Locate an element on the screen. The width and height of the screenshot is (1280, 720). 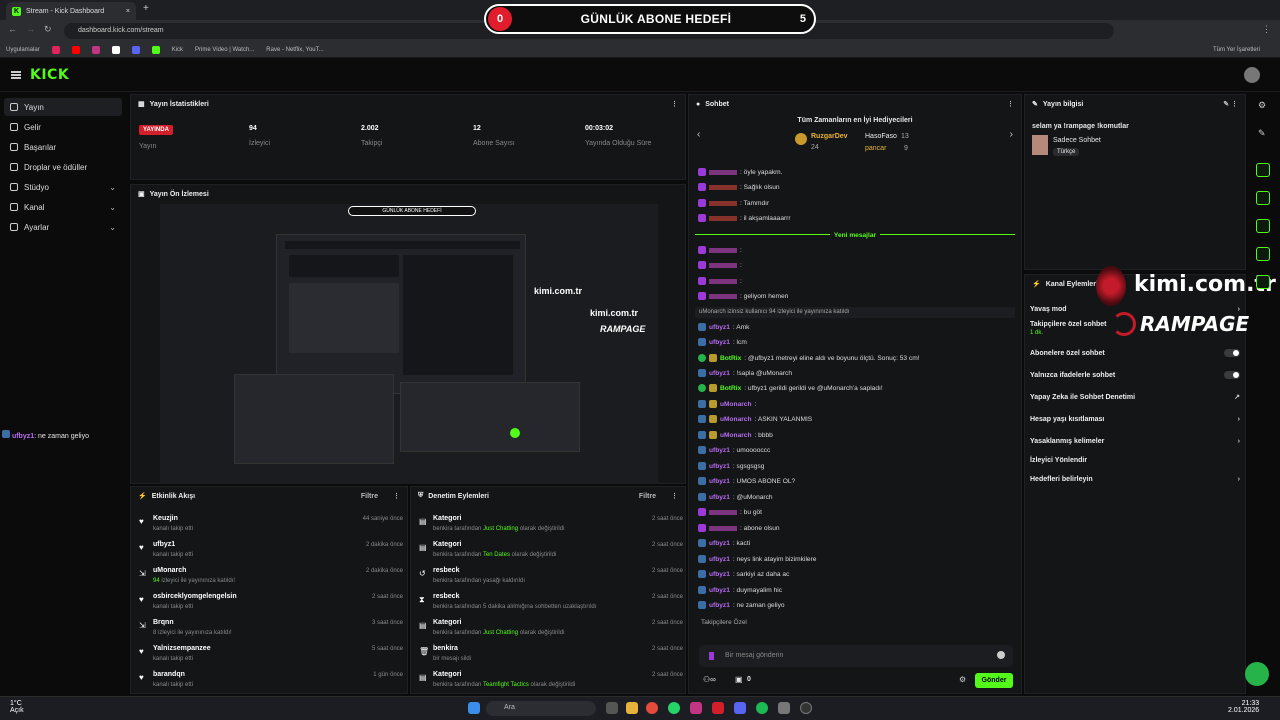
kick-bookmark-icon is located at coordinates (155, 49).